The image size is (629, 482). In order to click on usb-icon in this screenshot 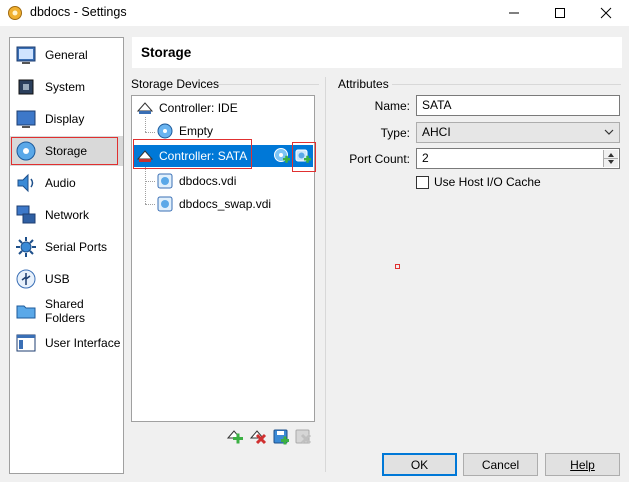, I will do `click(26, 279)`.